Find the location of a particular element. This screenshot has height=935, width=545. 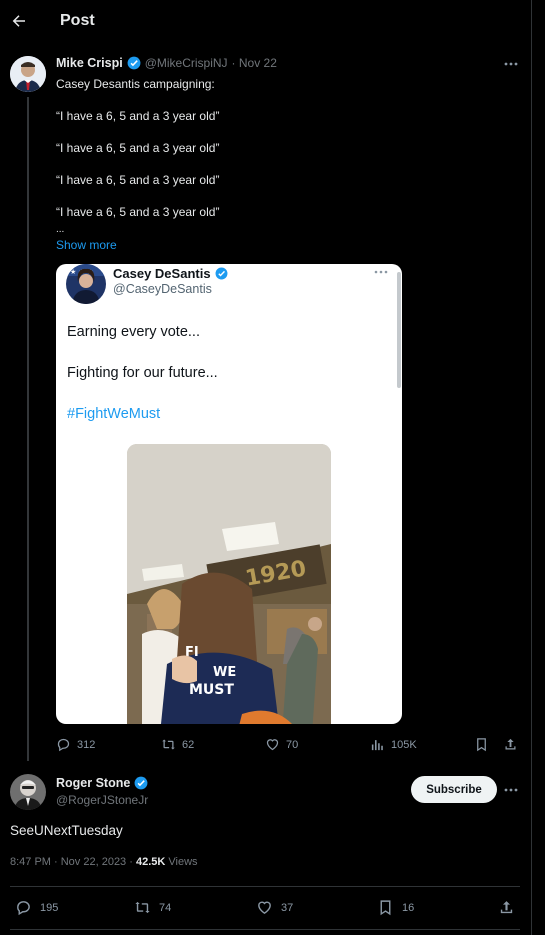

views-action: 105K is located at coordinates (393, 744).